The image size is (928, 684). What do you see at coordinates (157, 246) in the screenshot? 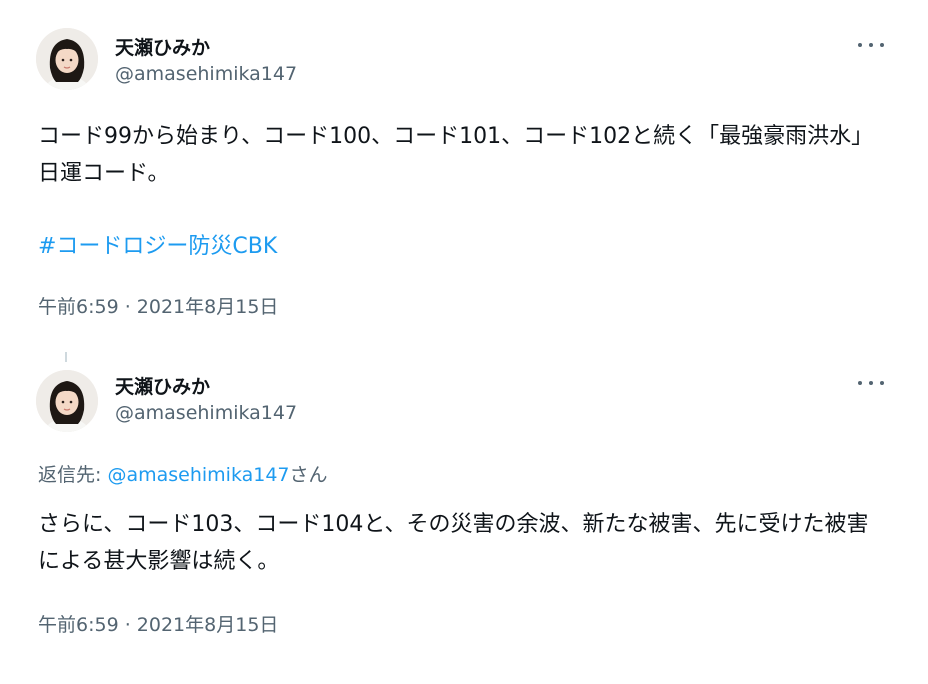
I see `hashtag-link: #コードロジー防災CBK` at bounding box center [157, 246].